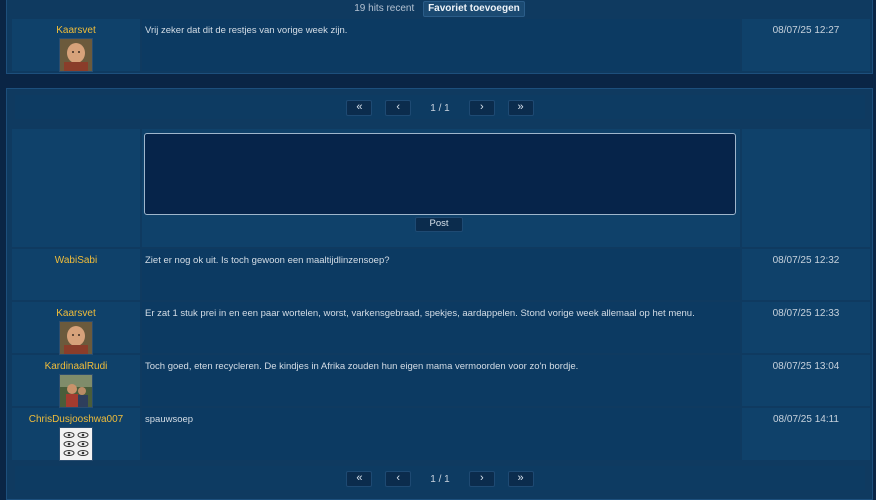 The width and height of the screenshot is (876, 500). What do you see at coordinates (76, 366) in the screenshot?
I see `username-link: KardinaalRudi` at bounding box center [76, 366].